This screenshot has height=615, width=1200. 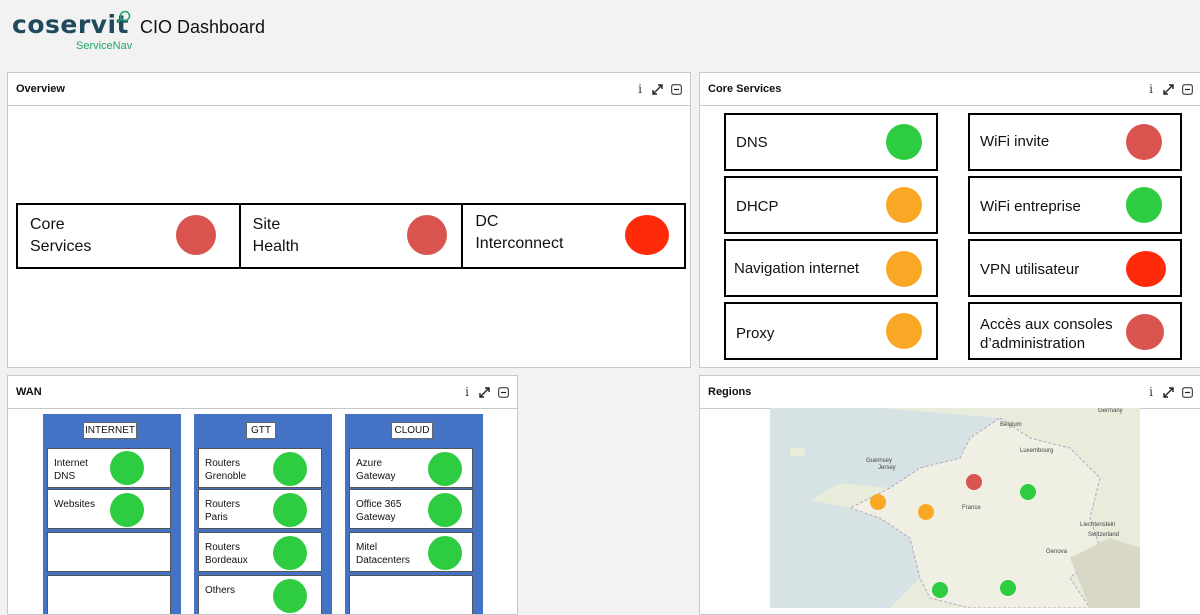 I want to click on panel-title: WAN, so click(x=29, y=392).